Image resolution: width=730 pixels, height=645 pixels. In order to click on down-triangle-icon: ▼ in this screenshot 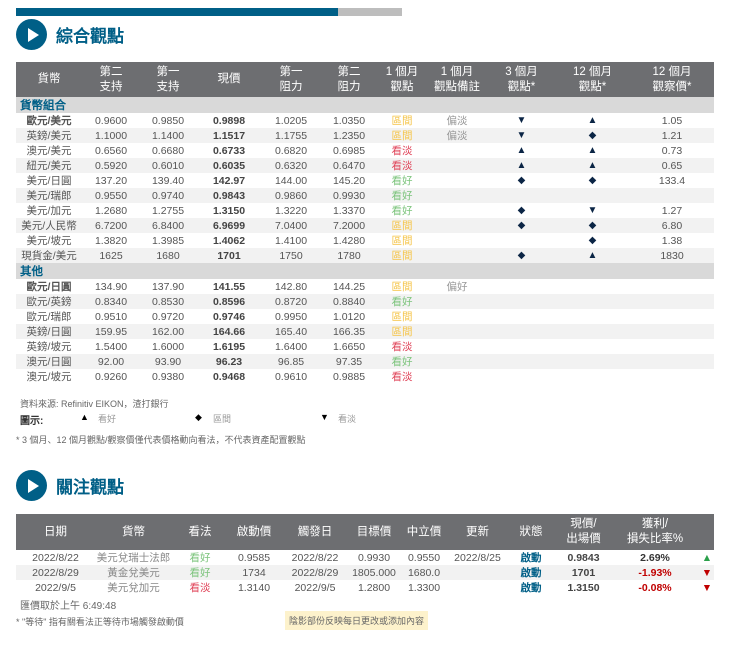, I will do `click(707, 587)`.